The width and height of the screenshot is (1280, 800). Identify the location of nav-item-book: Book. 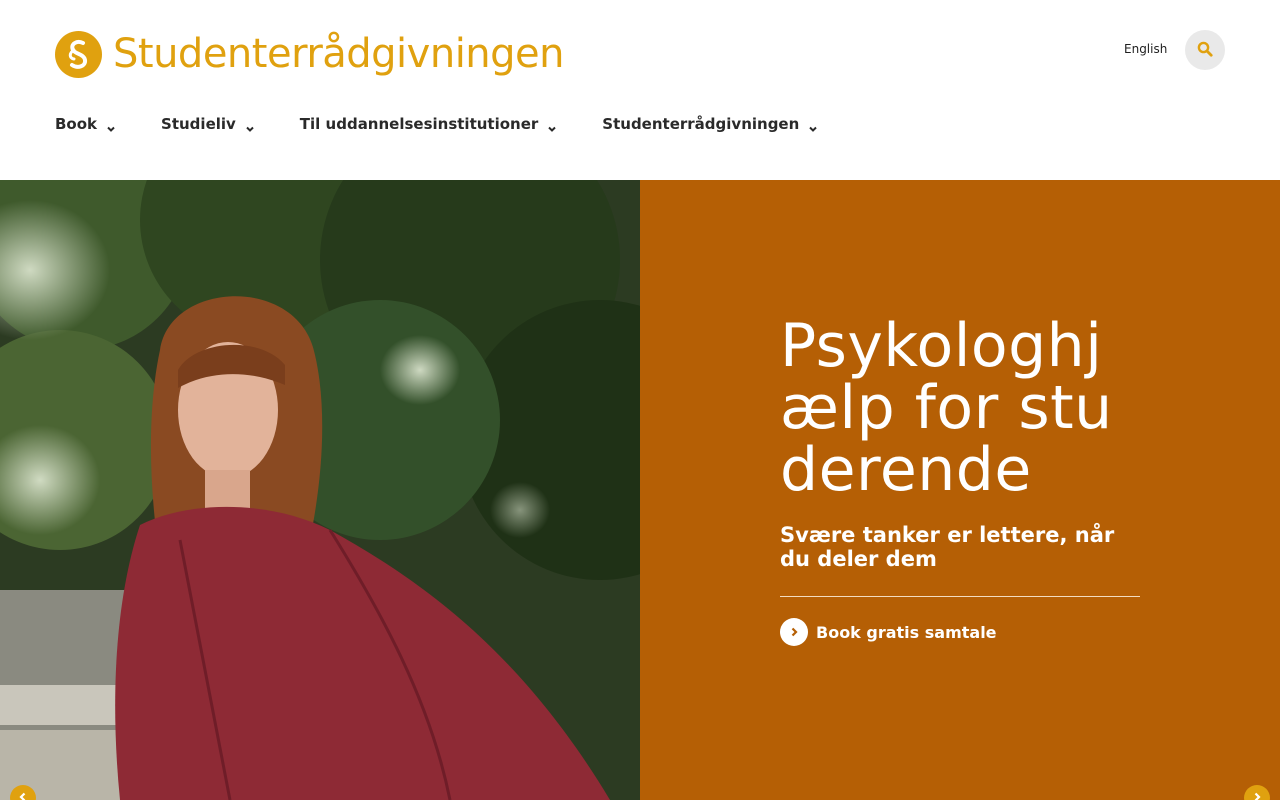
(85, 124).